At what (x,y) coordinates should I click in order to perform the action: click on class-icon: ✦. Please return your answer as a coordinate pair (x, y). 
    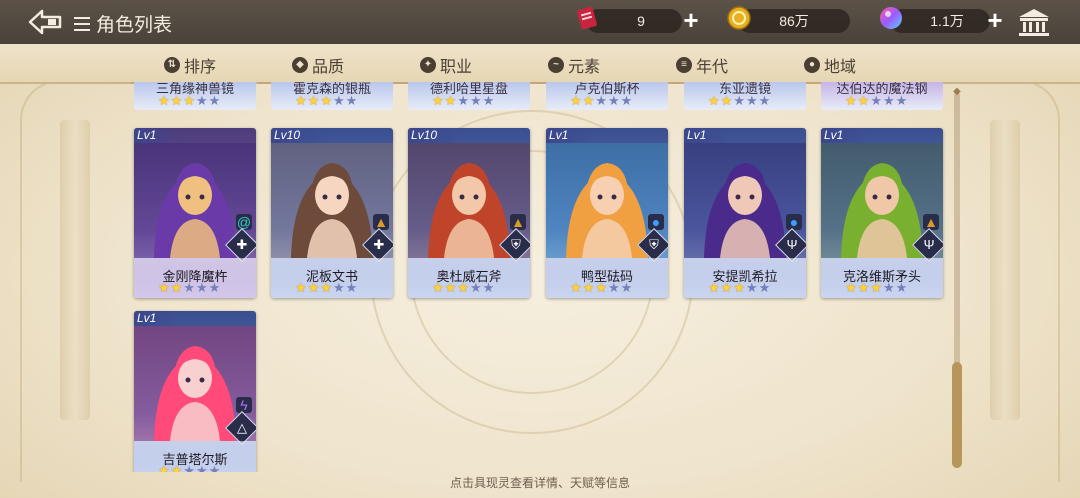
    Looking at the image, I should click on (427, 65).